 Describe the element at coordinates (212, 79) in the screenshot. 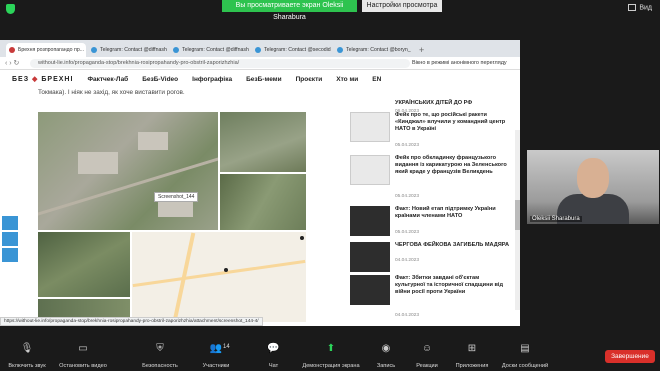

I see `nav-item: Інфографіка` at that location.